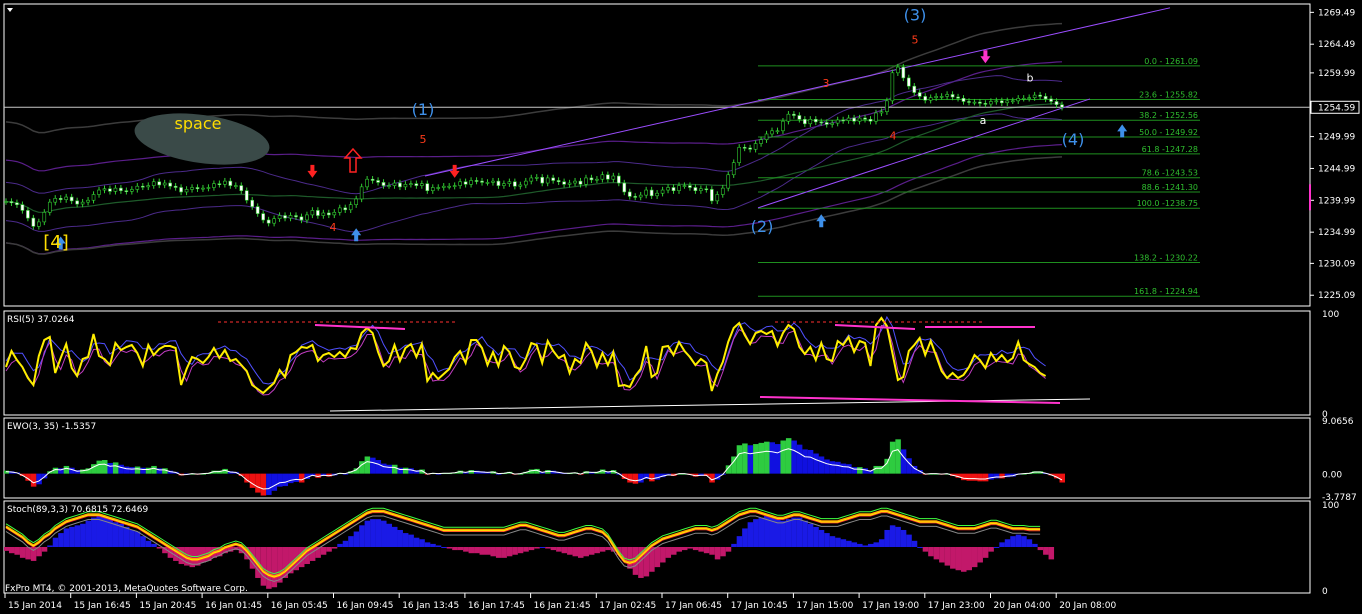 The image size is (1362, 614). I want to click on fib-label: 50.0 - 1249.92, so click(1168, 132).